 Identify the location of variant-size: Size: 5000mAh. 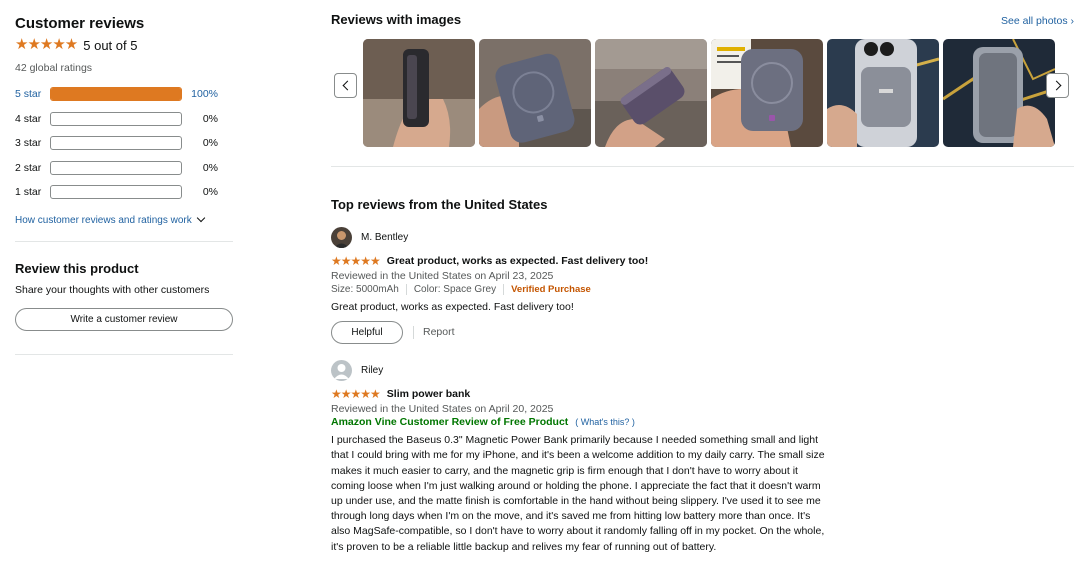
(365, 289).